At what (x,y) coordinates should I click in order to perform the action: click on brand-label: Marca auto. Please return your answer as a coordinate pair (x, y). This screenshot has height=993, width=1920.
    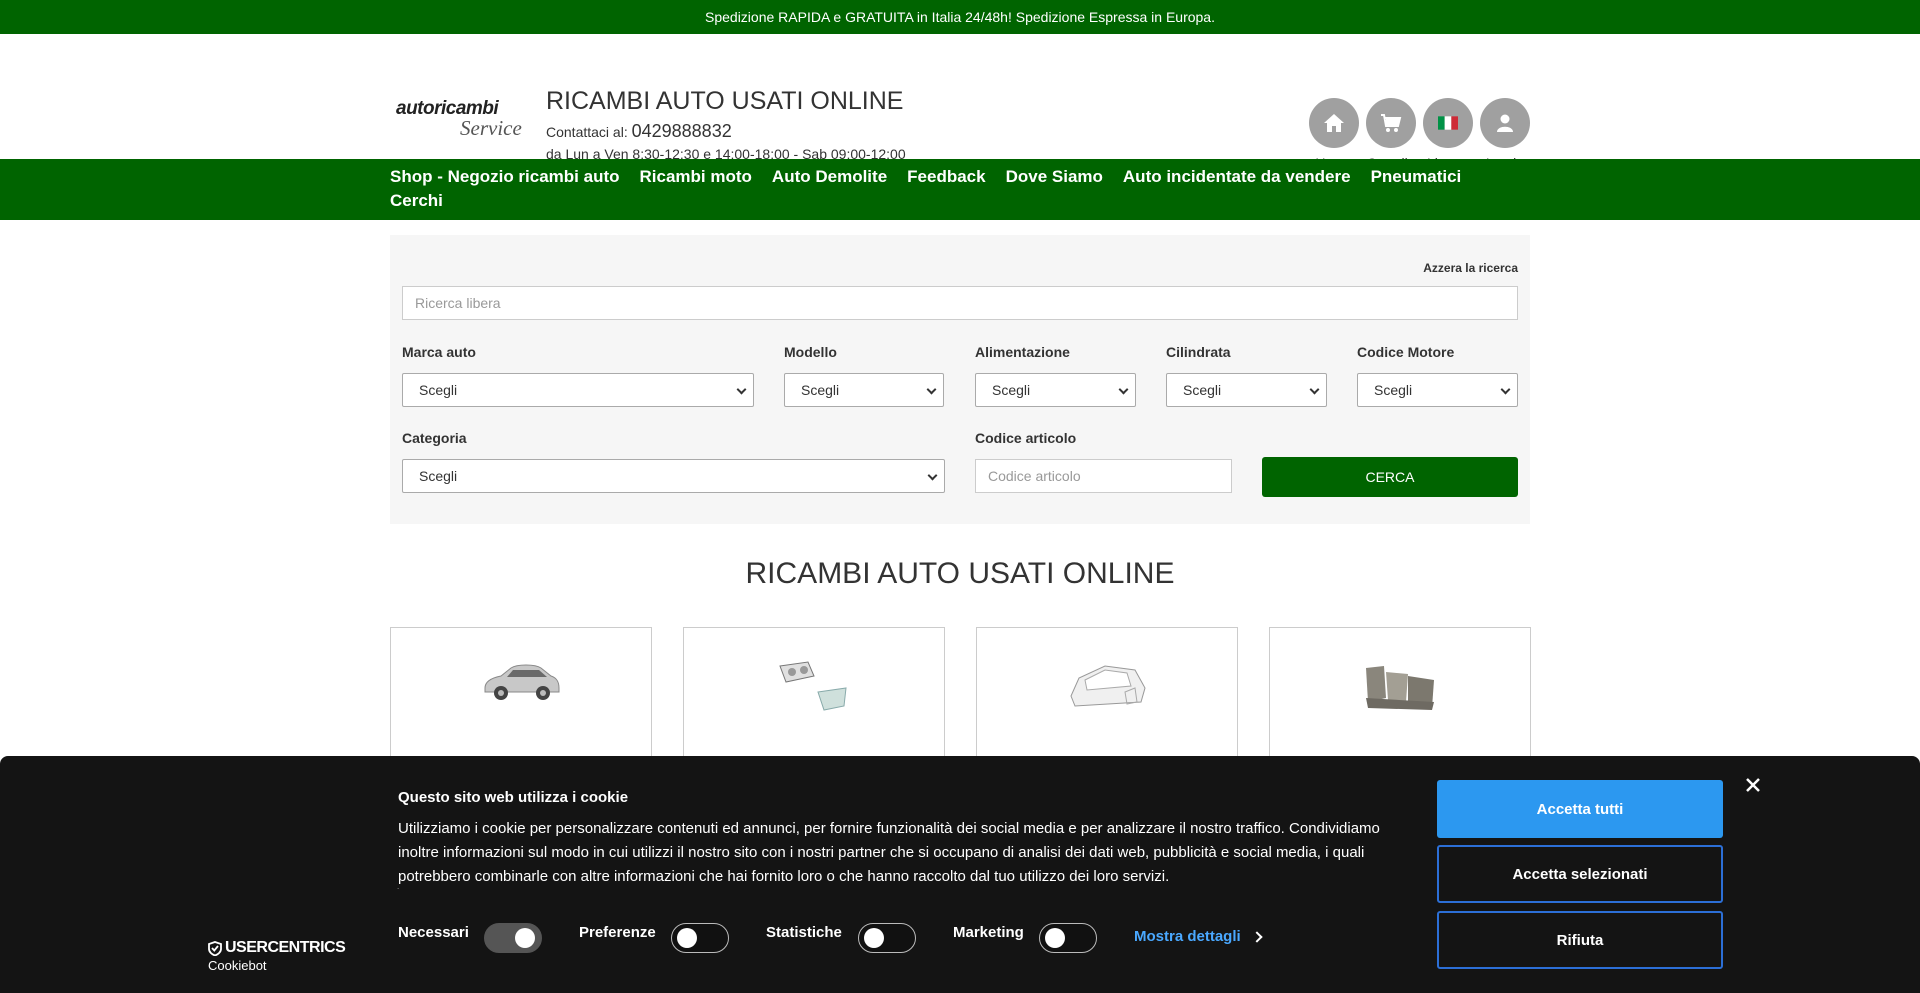
    Looking at the image, I should click on (439, 352).